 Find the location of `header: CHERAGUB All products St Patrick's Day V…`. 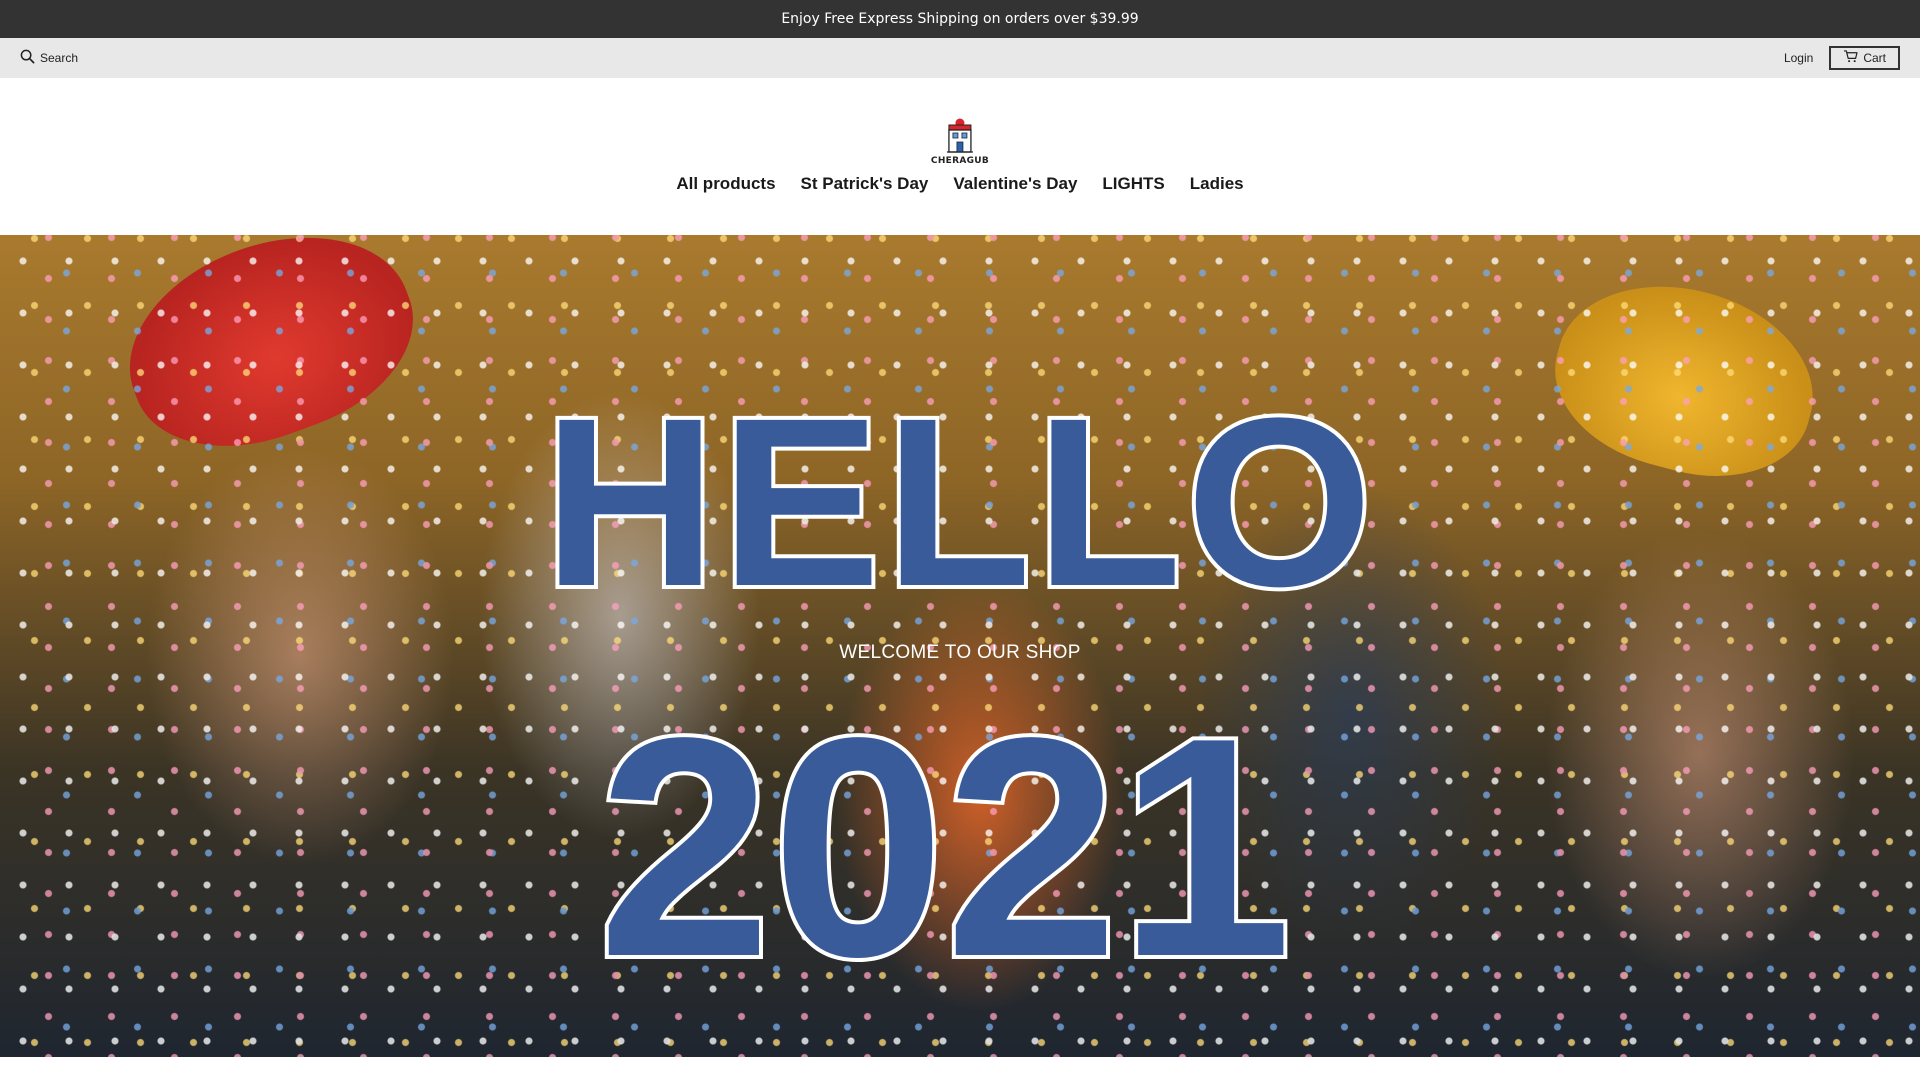

header: CHERAGUB All products St Patrick's Day V… is located at coordinates (960, 156).